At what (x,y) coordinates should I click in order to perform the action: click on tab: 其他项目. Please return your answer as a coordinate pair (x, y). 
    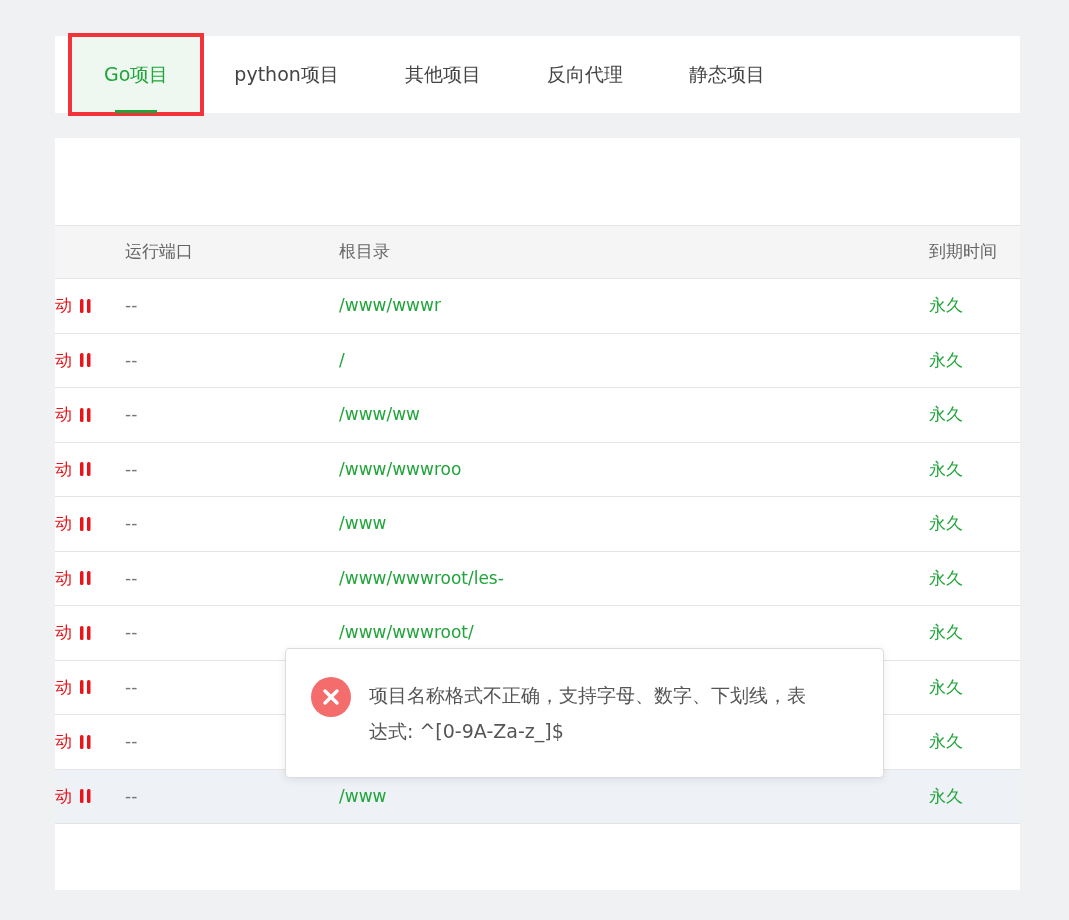
    Looking at the image, I should click on (442, 74).